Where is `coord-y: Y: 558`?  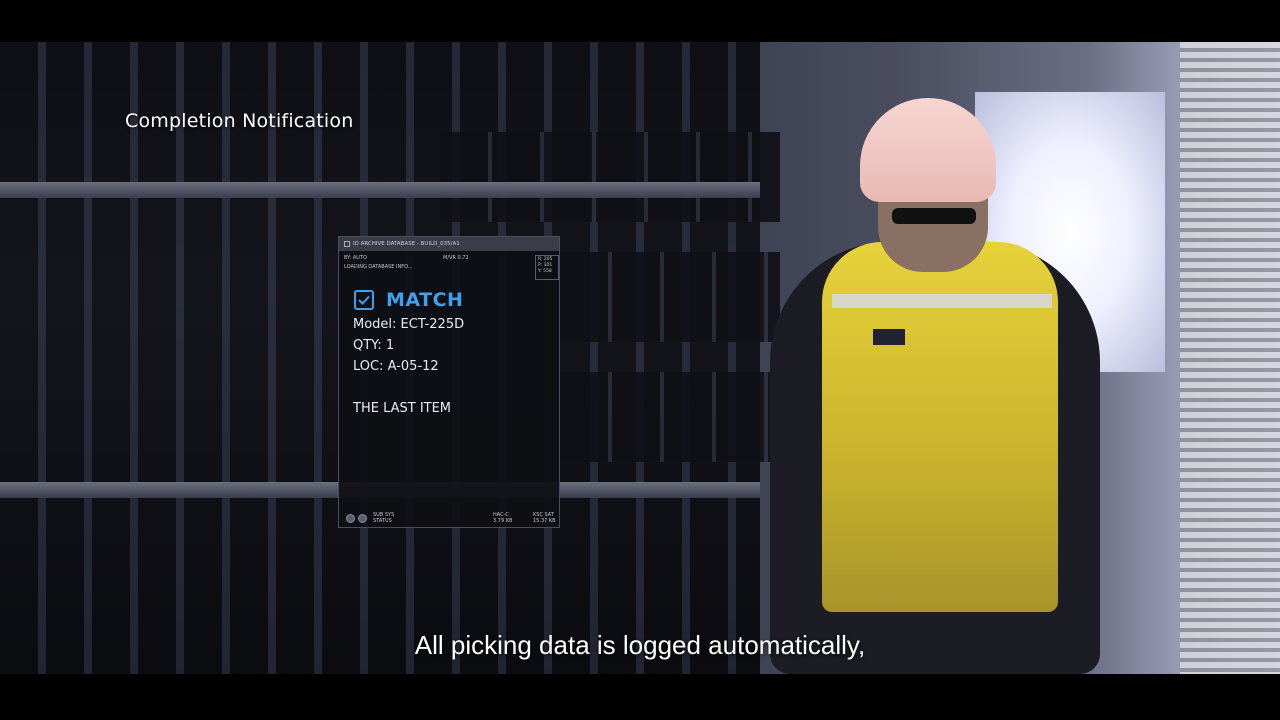
coord-y: Y: 558 is located at coordinates (545, 271).